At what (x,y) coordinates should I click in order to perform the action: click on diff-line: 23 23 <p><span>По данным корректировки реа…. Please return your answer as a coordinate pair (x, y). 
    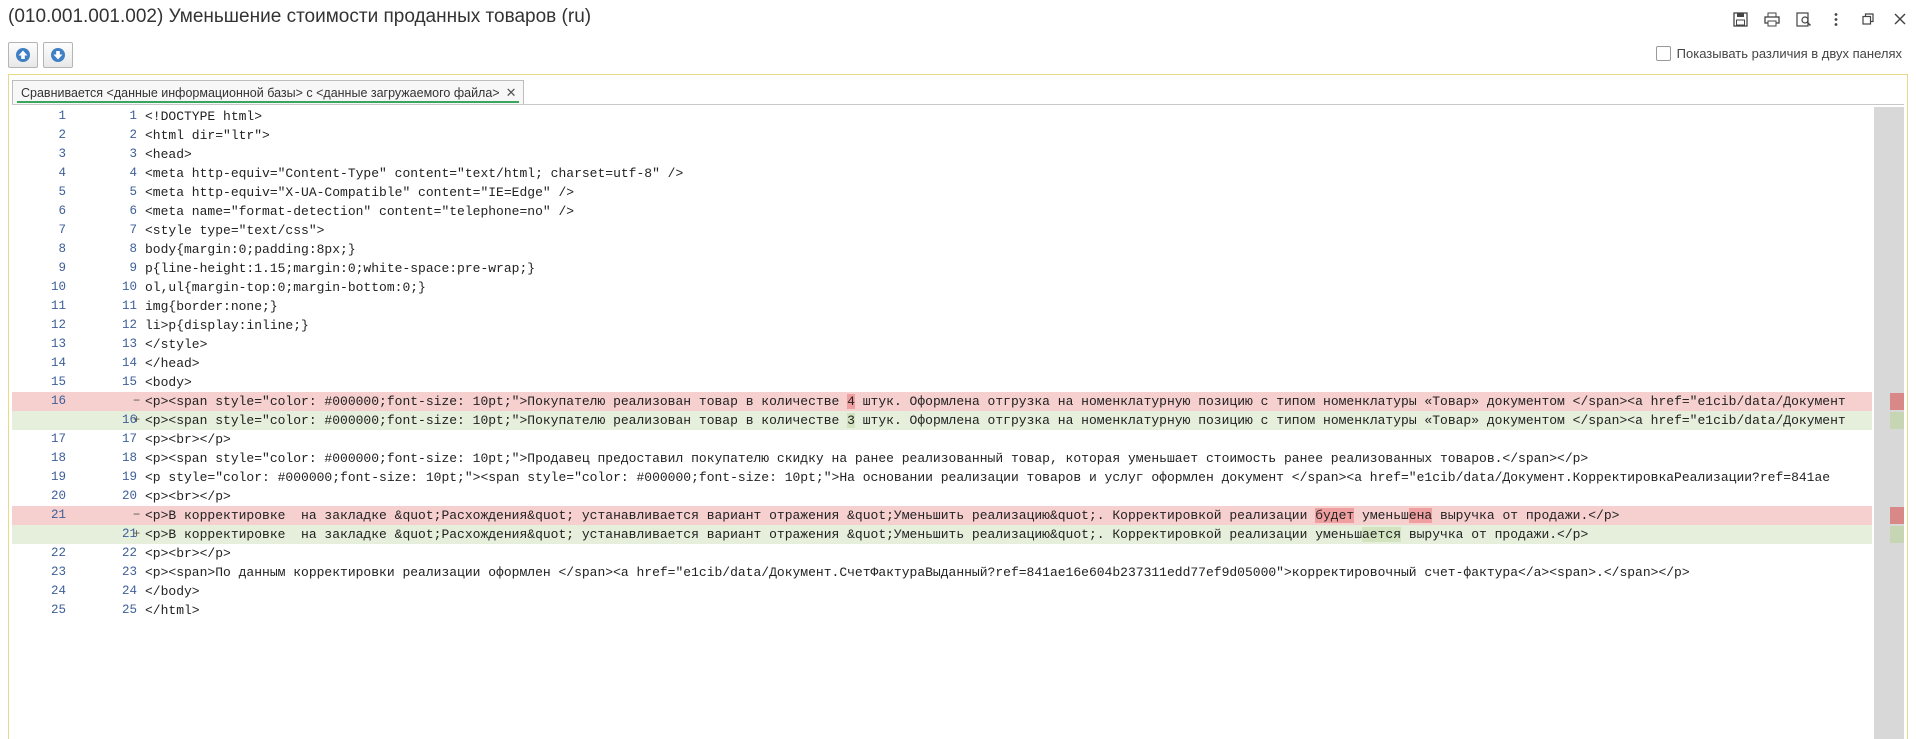
    Looking at the image, I should click on (942, 572).